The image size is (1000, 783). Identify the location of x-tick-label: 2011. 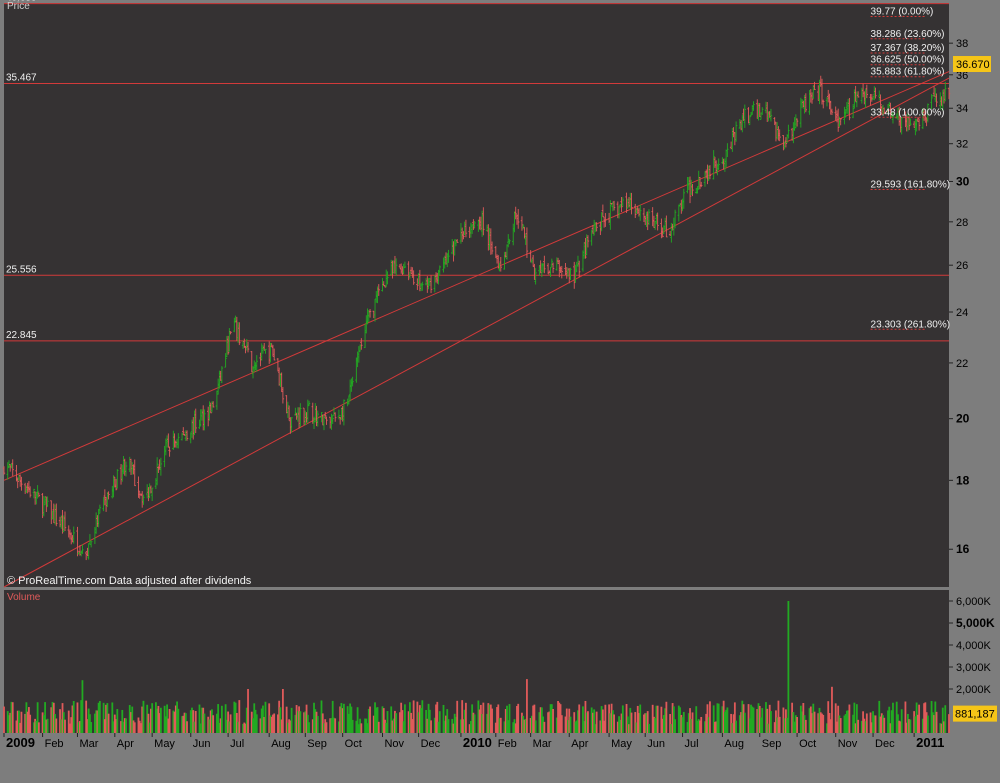
(930, 742).